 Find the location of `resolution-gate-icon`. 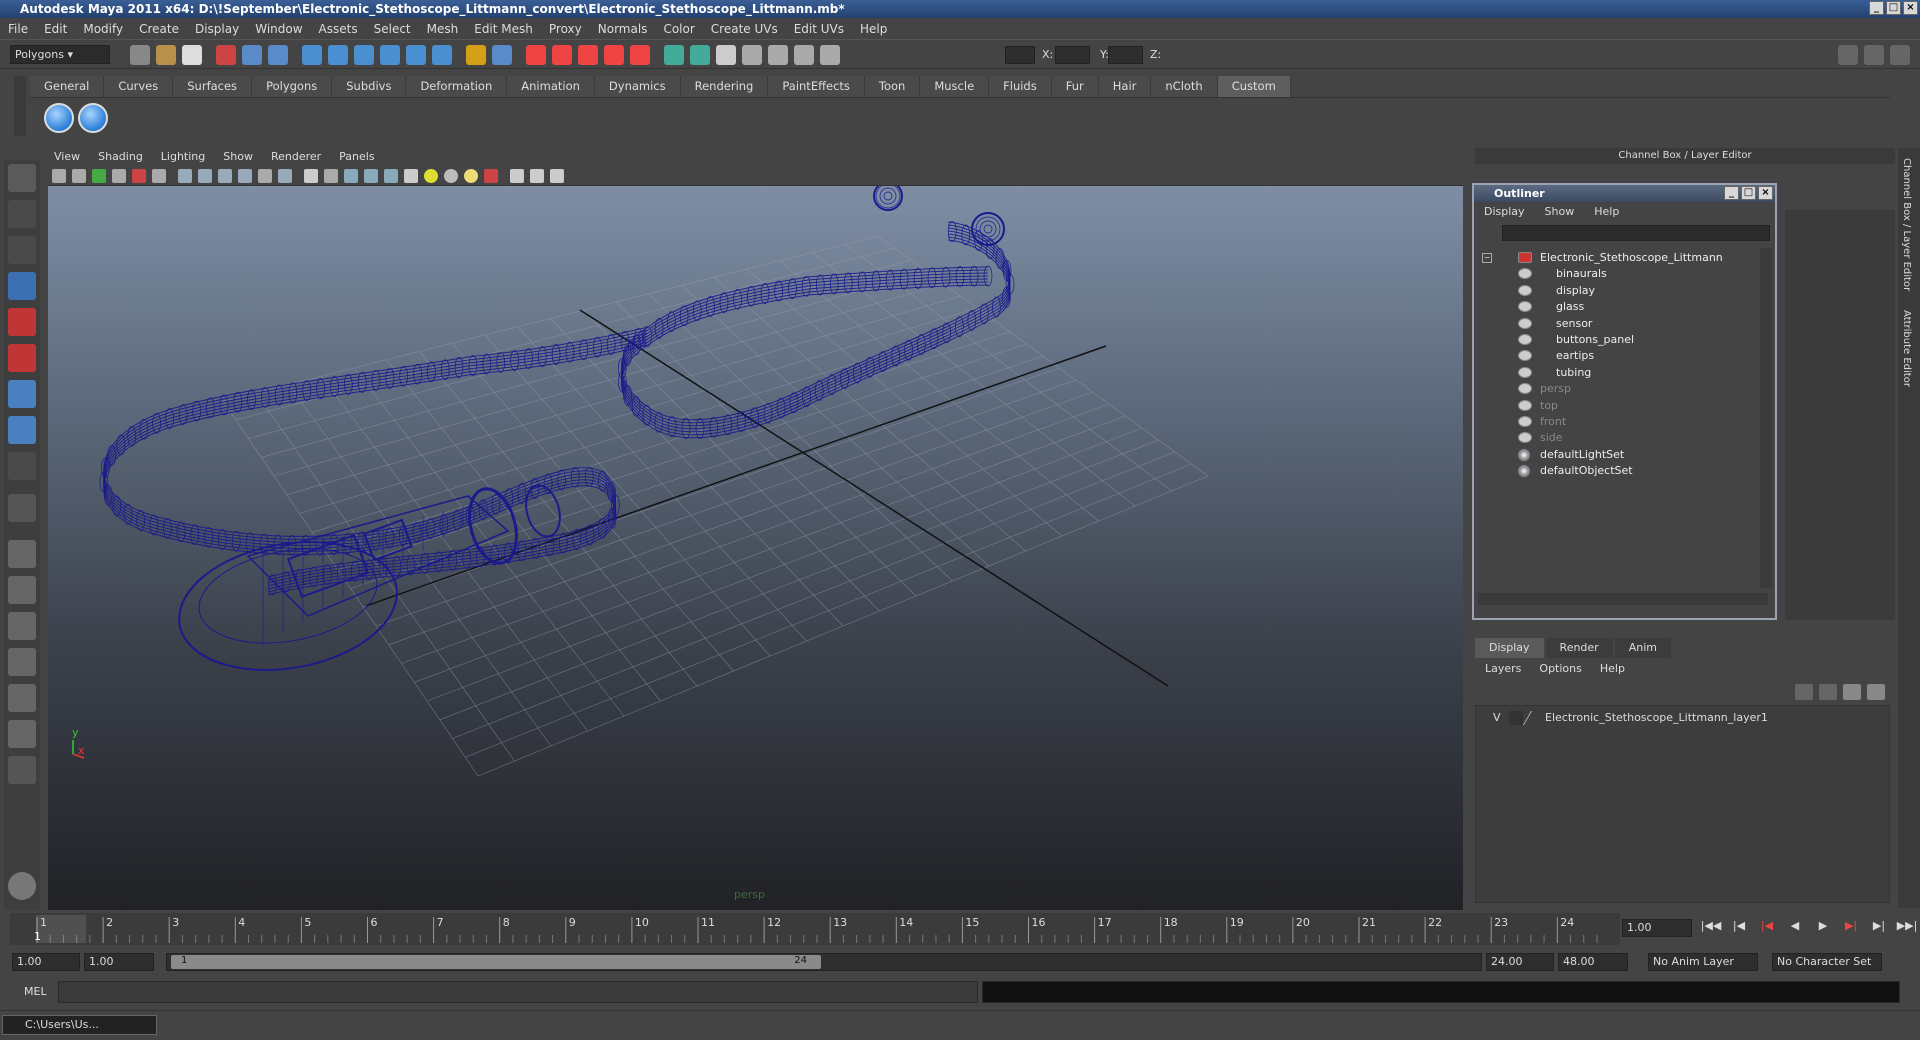

resolution-gate-icon is located at coordinates (205, 176).